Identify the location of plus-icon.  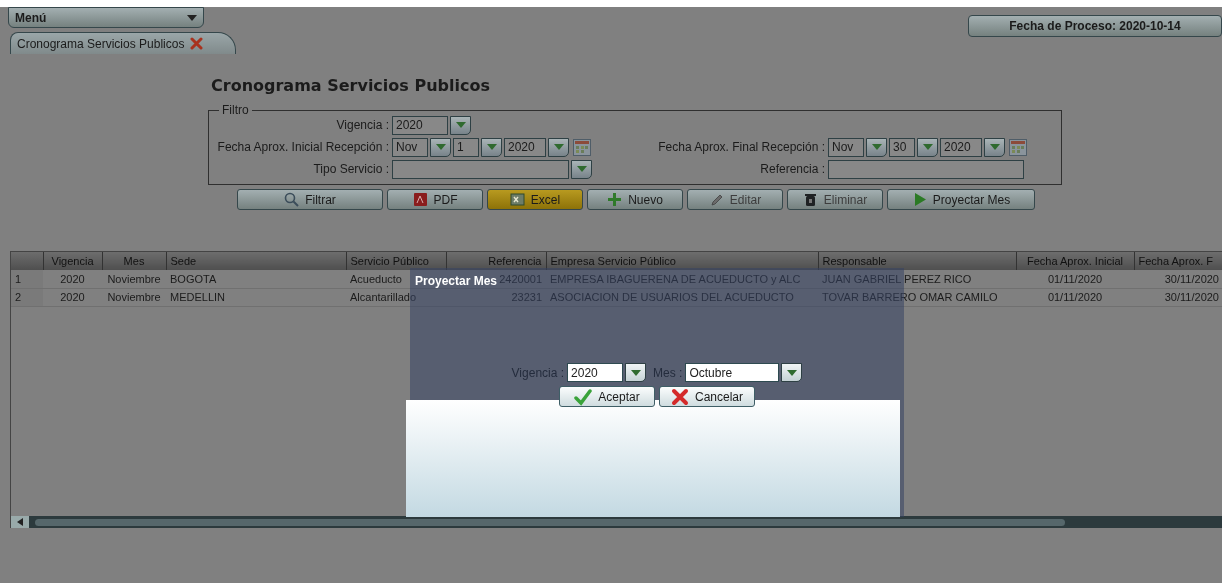
(615, 199).